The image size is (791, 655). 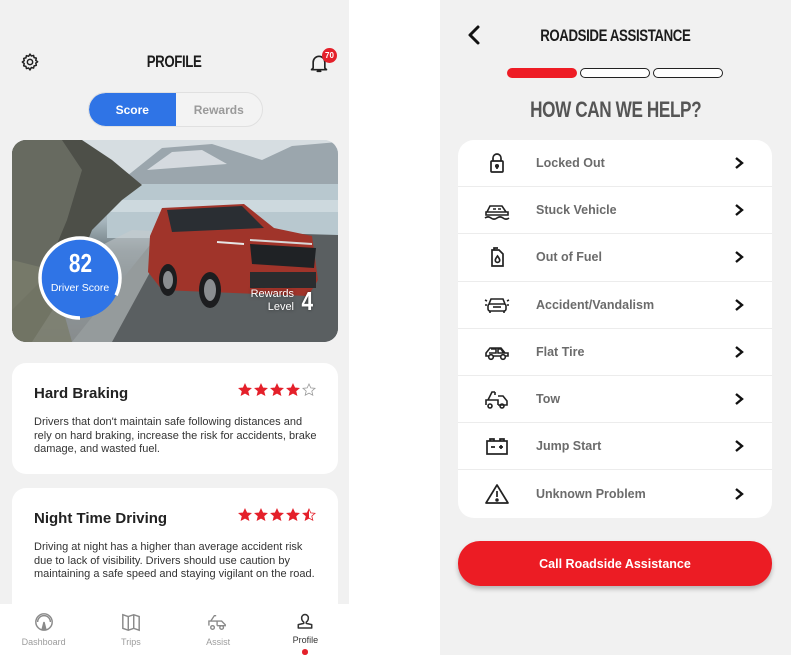 I want to click on tab-score: Score, so click(x=132, y=109).